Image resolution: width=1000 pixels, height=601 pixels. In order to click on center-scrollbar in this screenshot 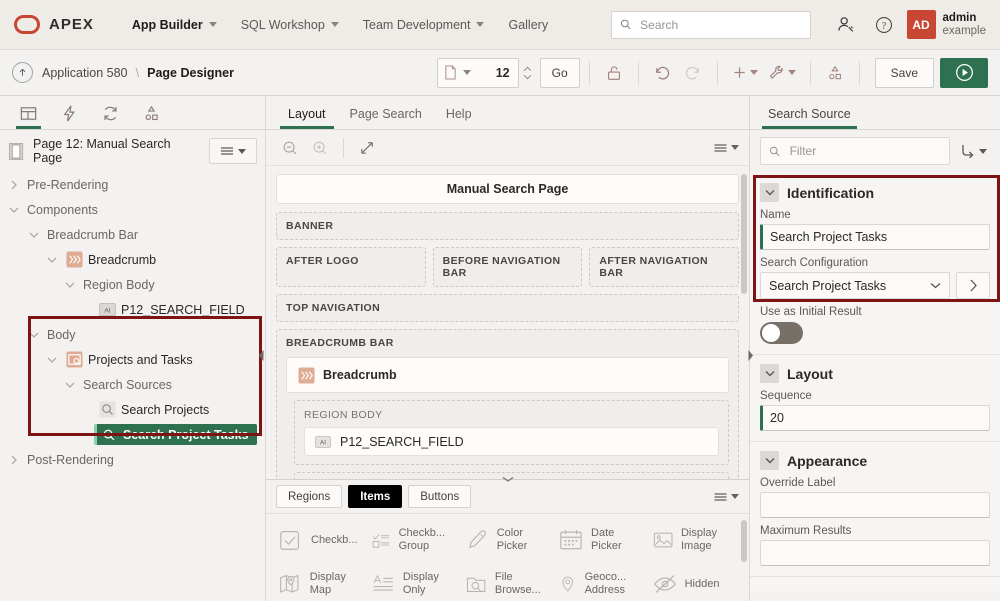, I will do `click(744, 322)`.